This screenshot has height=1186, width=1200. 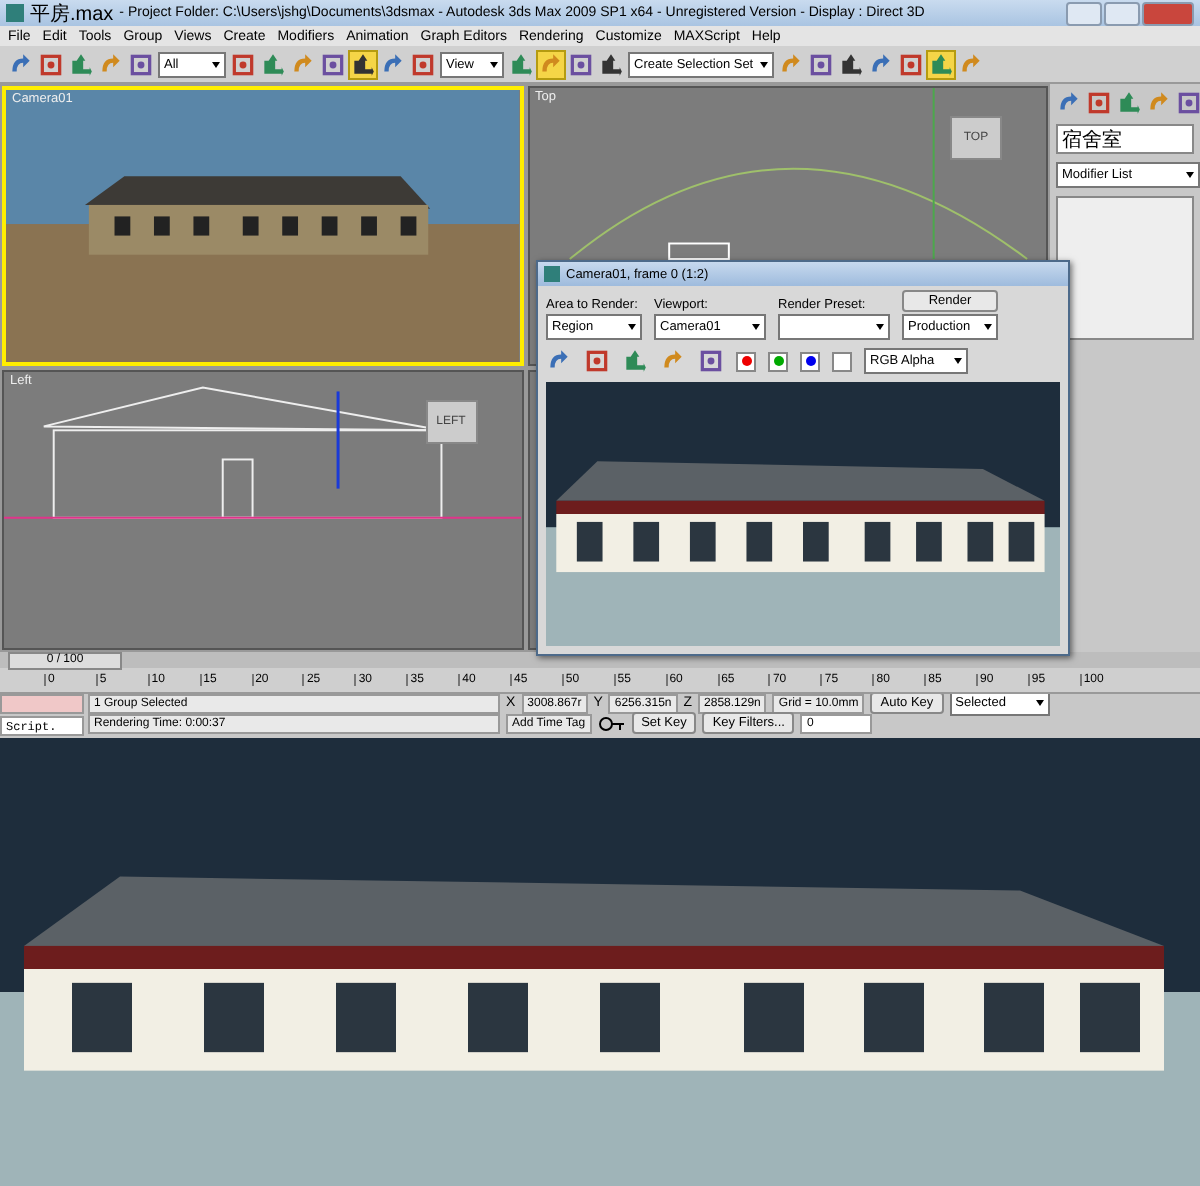 I want to click on object-name-field: 宿舍室, so click(x=1125, y=139).